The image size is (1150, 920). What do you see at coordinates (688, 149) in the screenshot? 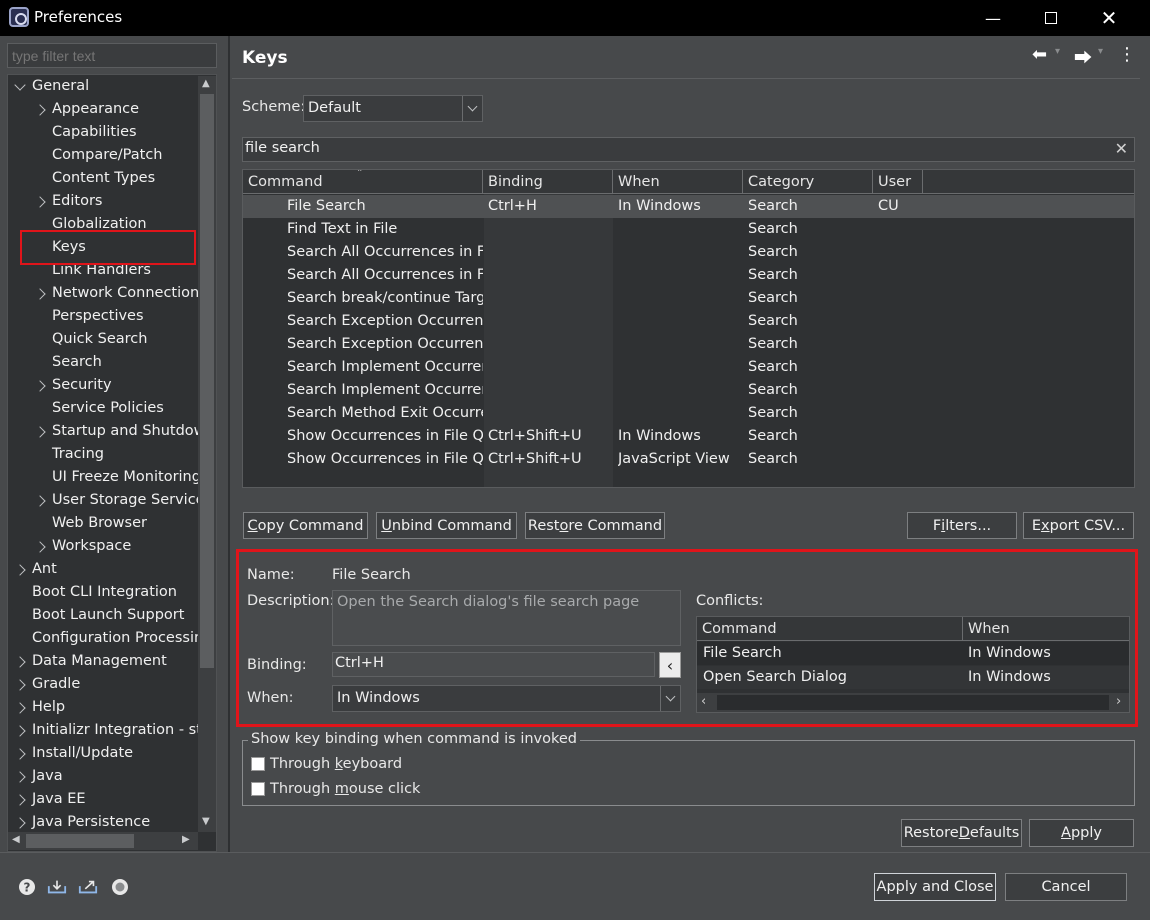
I see `command-search-input: file search ✕` at bounding box center [688, 149].